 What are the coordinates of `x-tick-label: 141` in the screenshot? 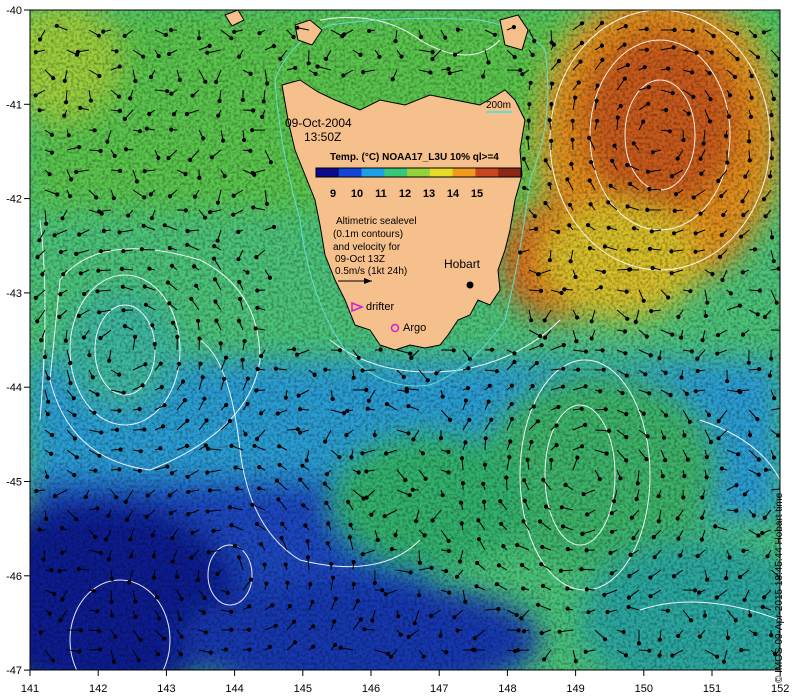 It's located at (30, 689).